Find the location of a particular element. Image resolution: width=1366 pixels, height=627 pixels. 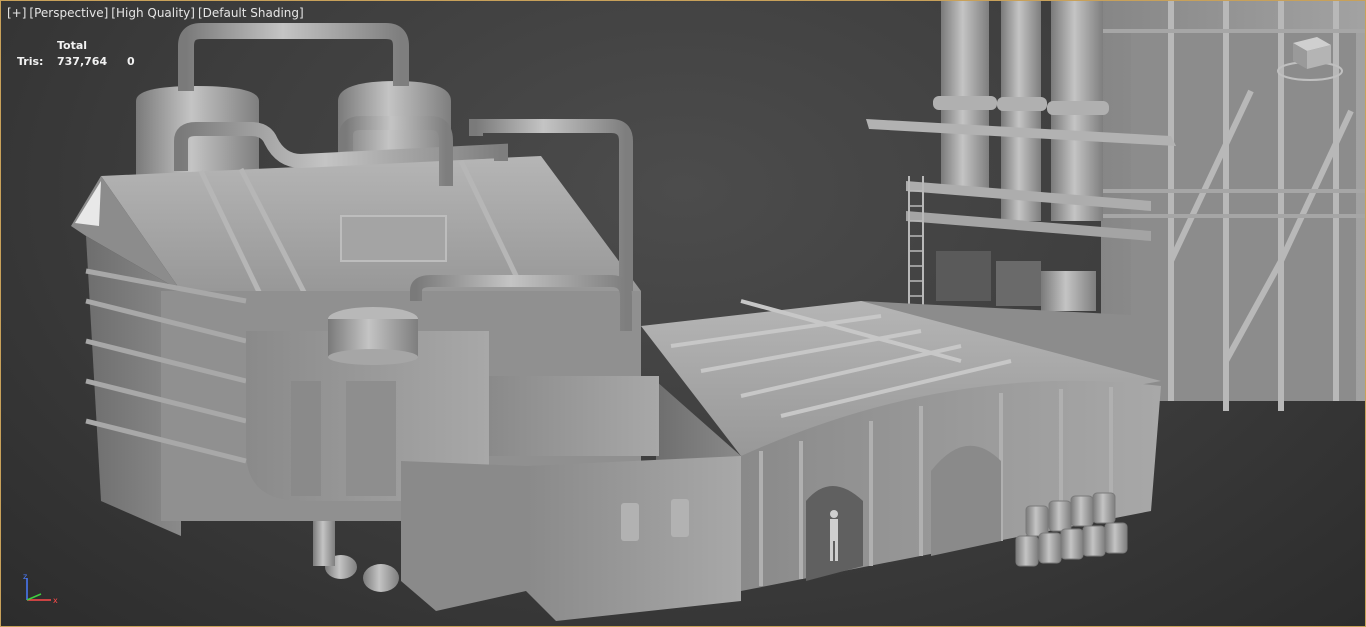

viewport-menu-shading: [Default Shading] is located at coordinates (251, 13).